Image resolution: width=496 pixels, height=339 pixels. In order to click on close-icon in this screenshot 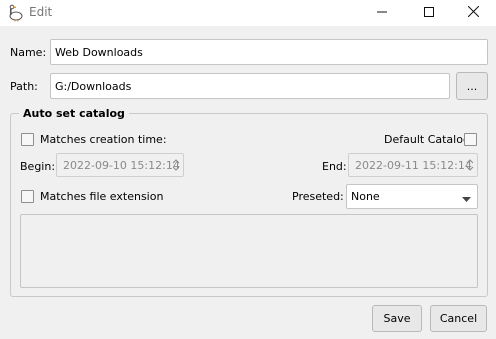, I will do `click(473, 12)`.